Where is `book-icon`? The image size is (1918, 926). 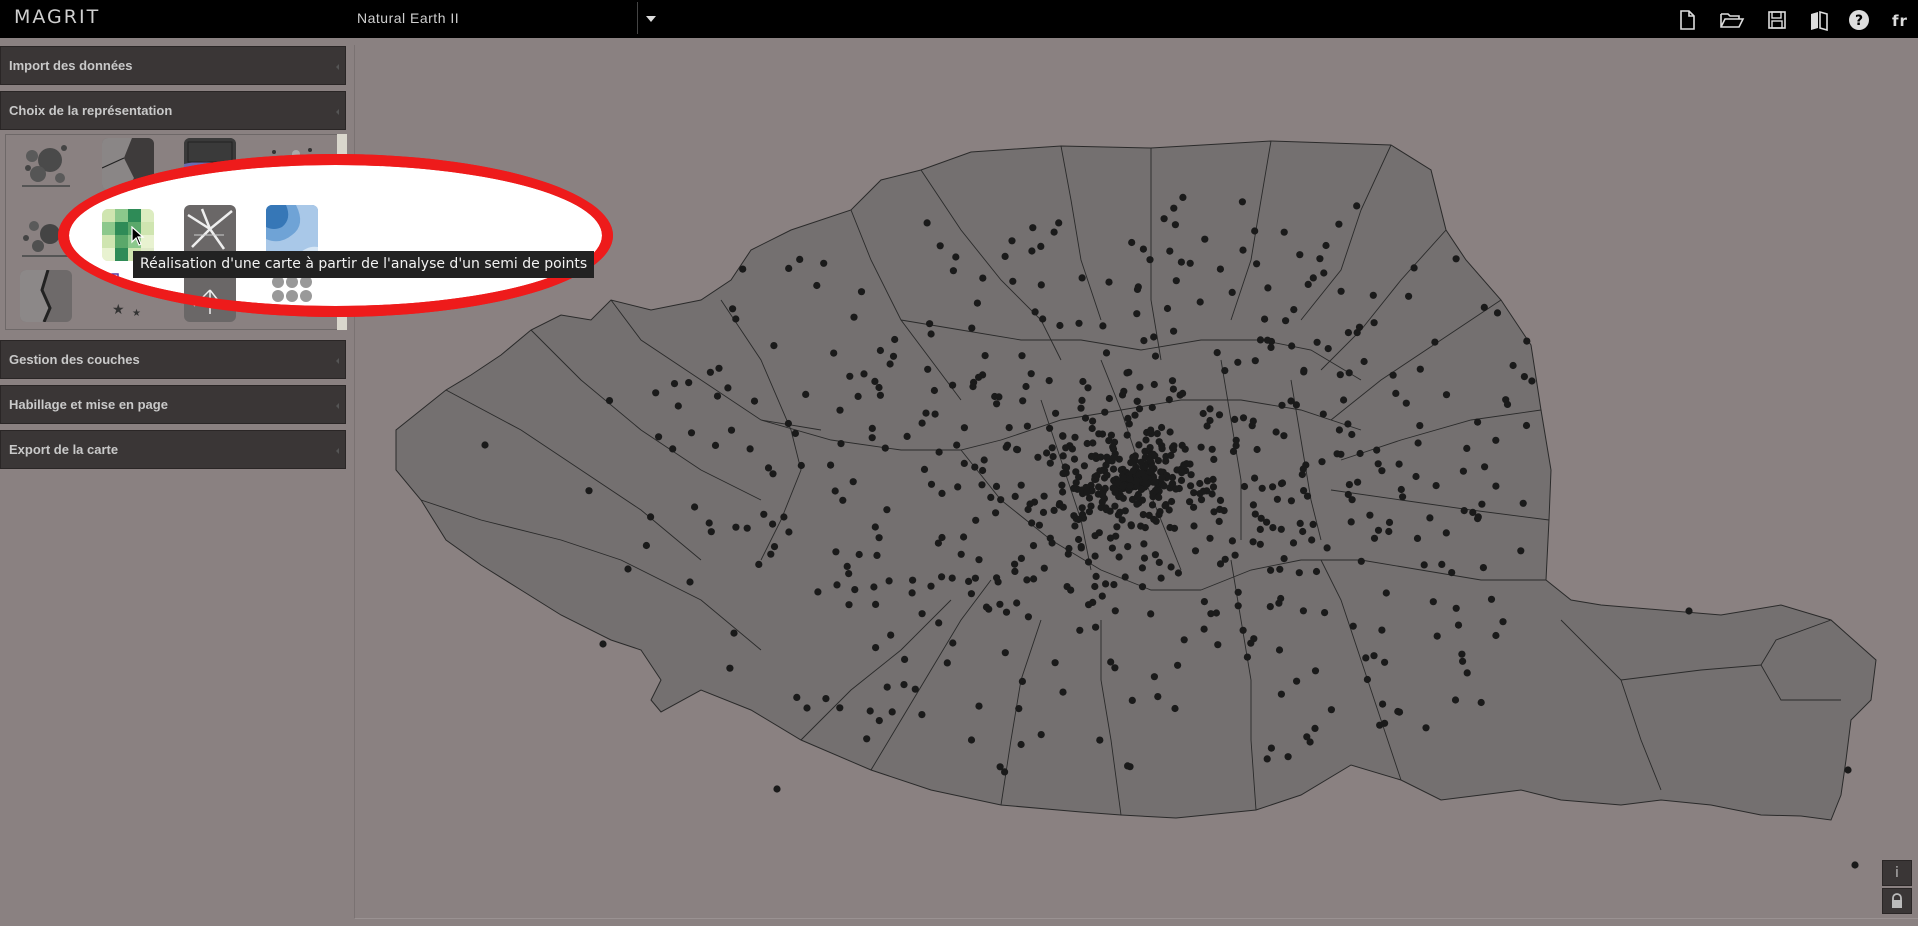 book-icon is located at coordinates (1819, 20).